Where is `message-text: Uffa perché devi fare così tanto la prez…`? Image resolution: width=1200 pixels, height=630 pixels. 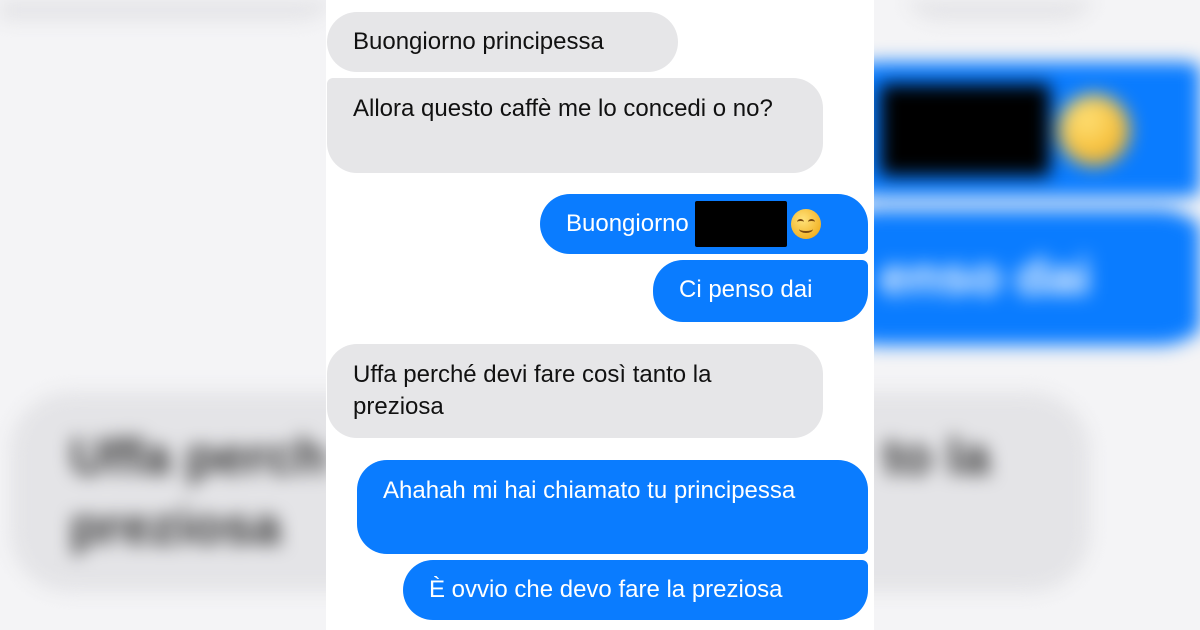 message-text: Uffa perché devi fare così tanto la prez… is located at coordinates (532, 390).